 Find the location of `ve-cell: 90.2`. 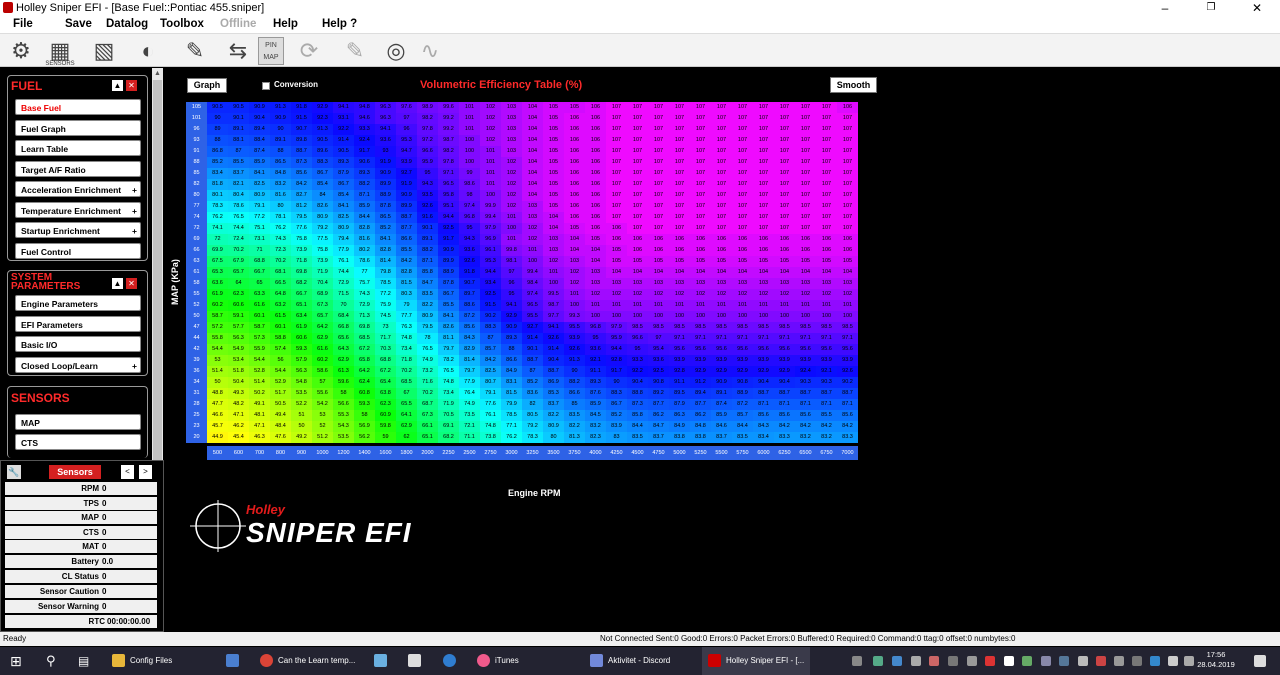

ve-cell: 90.2 is located at coordinates (847, 382).